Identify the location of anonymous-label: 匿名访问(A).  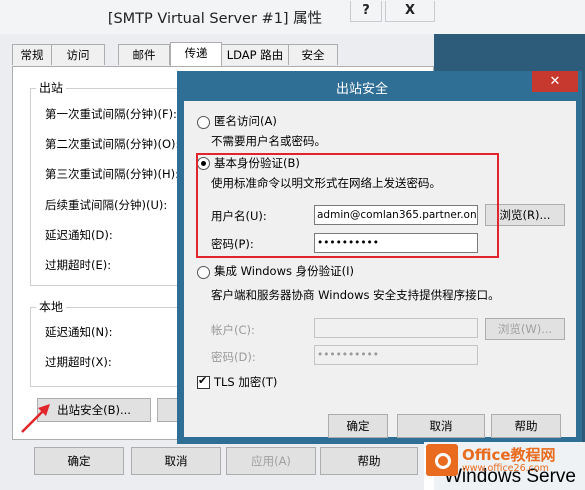
(245, 121).